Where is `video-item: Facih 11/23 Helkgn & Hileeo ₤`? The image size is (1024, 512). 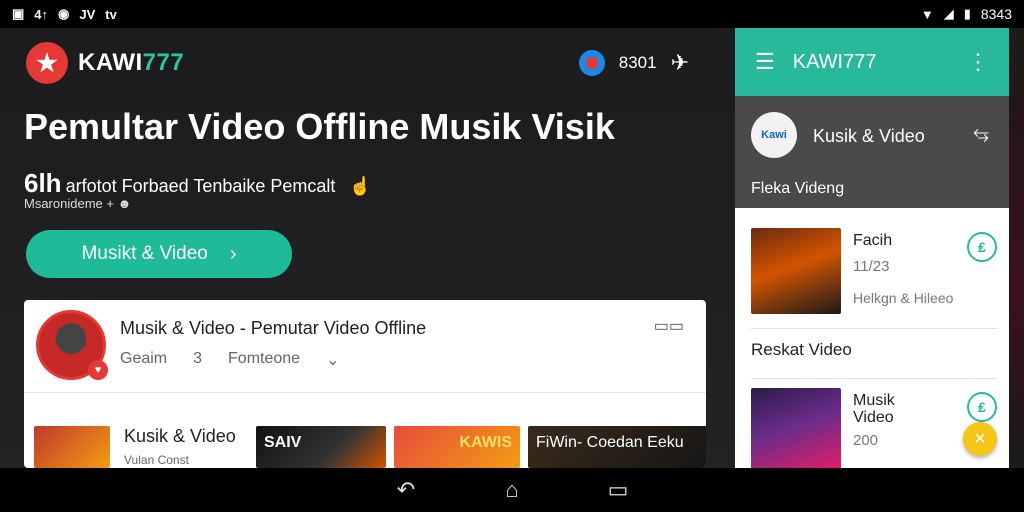 video-item: Facih 11/23 Helkgn & Hileeo ₤ is located at coordinates (874, 273).